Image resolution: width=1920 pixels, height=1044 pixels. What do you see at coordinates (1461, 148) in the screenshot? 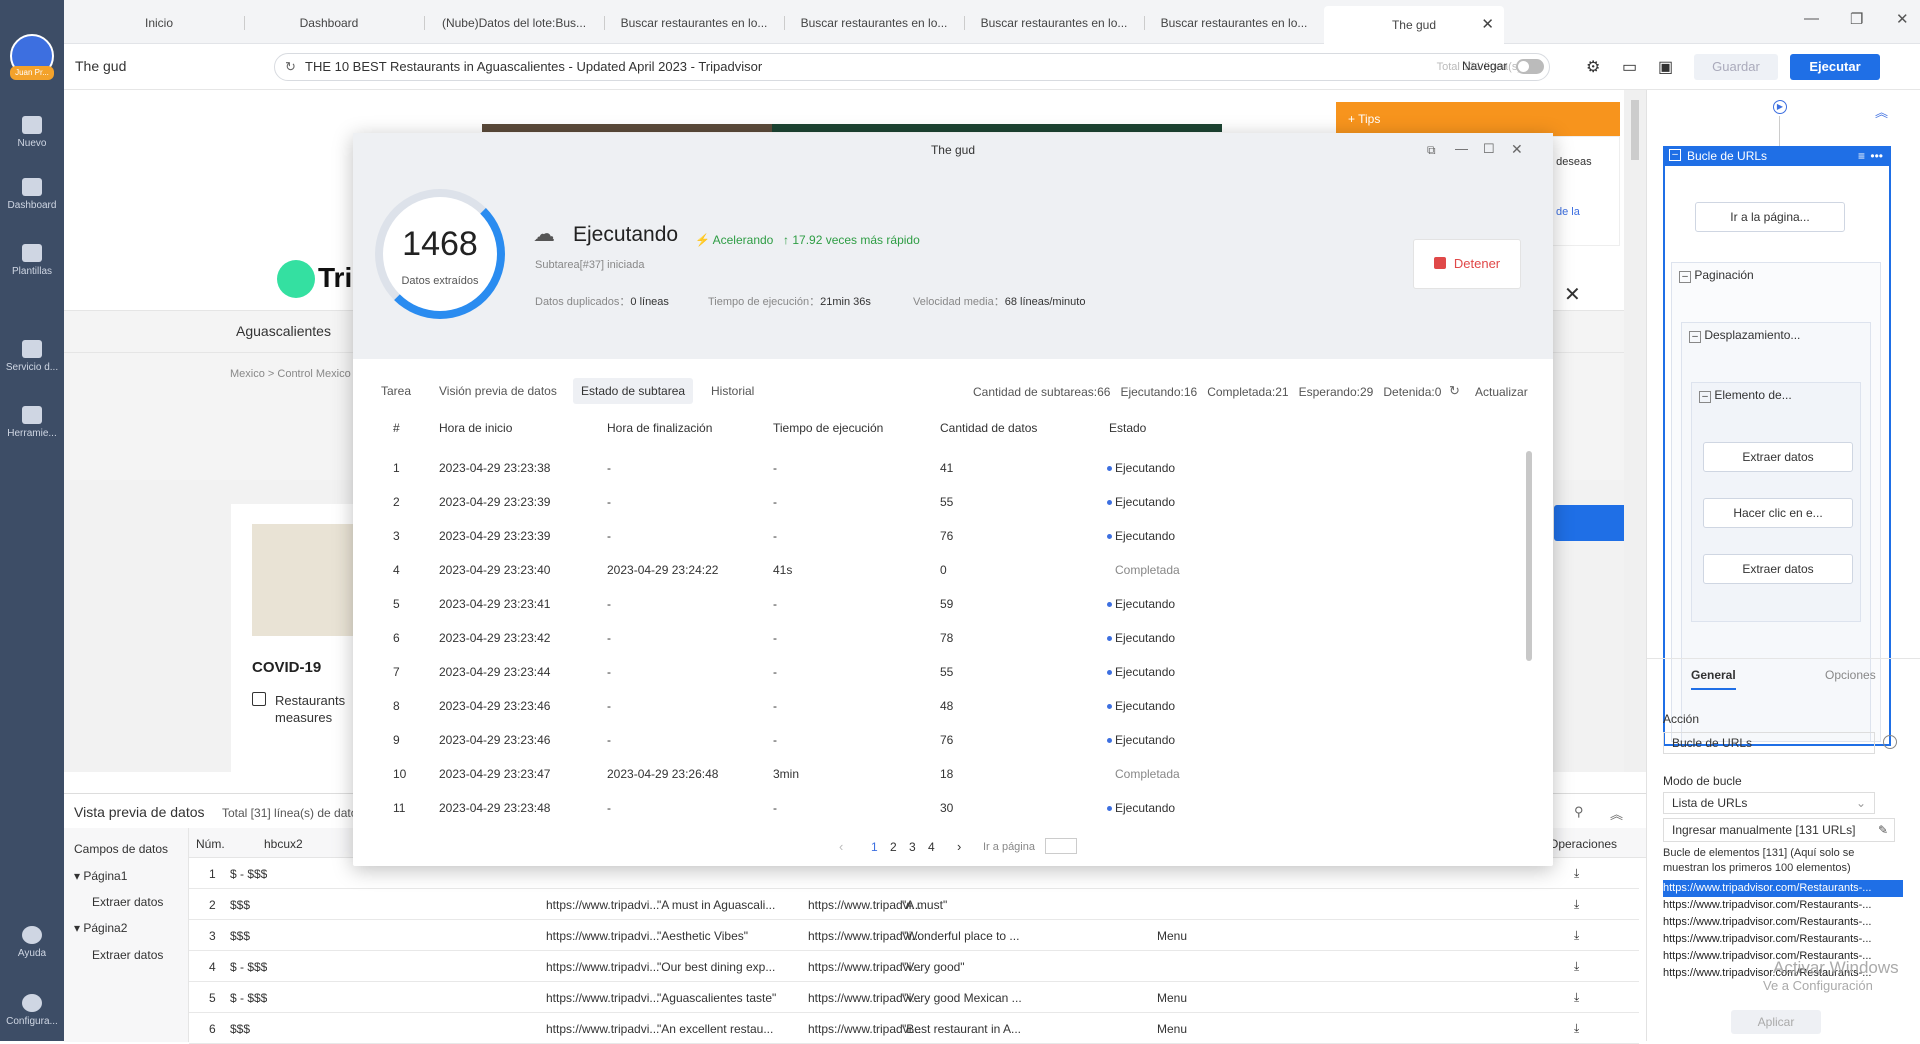
I see `minimize-icon: —` at bounding box center [1461, 148].